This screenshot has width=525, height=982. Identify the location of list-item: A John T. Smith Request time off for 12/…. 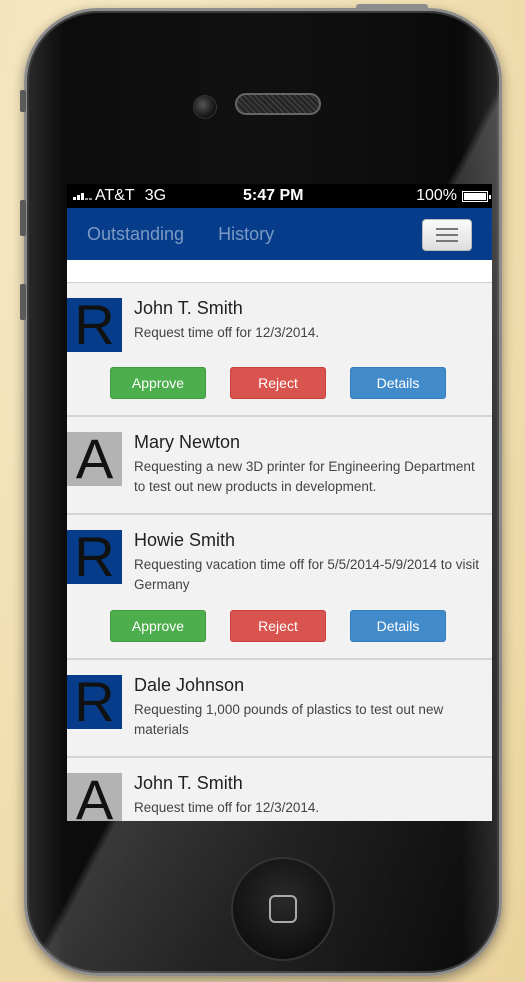
(279, 789).